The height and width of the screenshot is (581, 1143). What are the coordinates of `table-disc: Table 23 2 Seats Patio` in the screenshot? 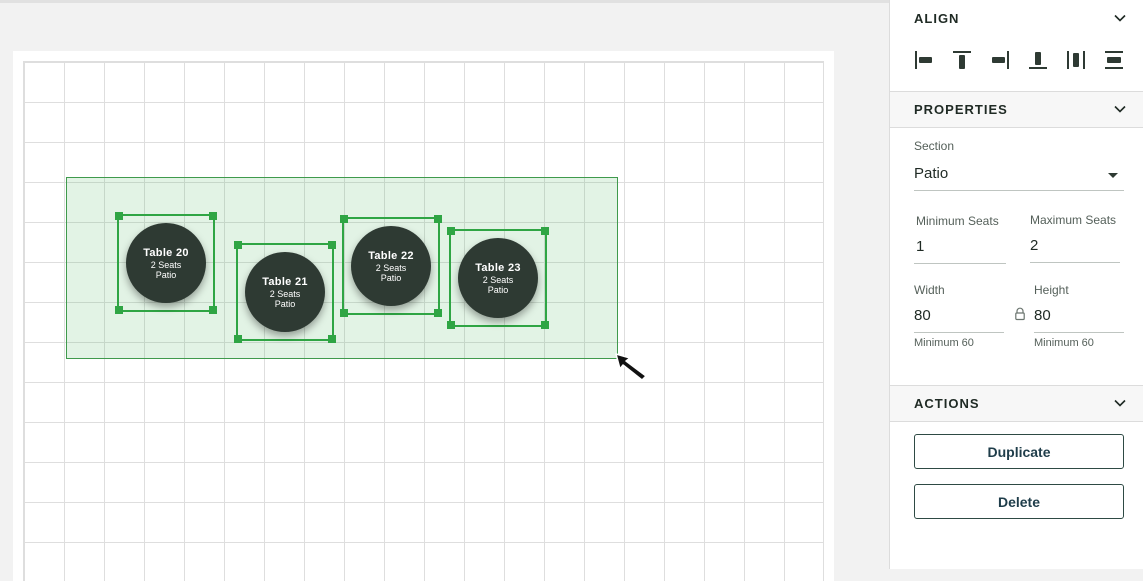 It's located at (498, 278).